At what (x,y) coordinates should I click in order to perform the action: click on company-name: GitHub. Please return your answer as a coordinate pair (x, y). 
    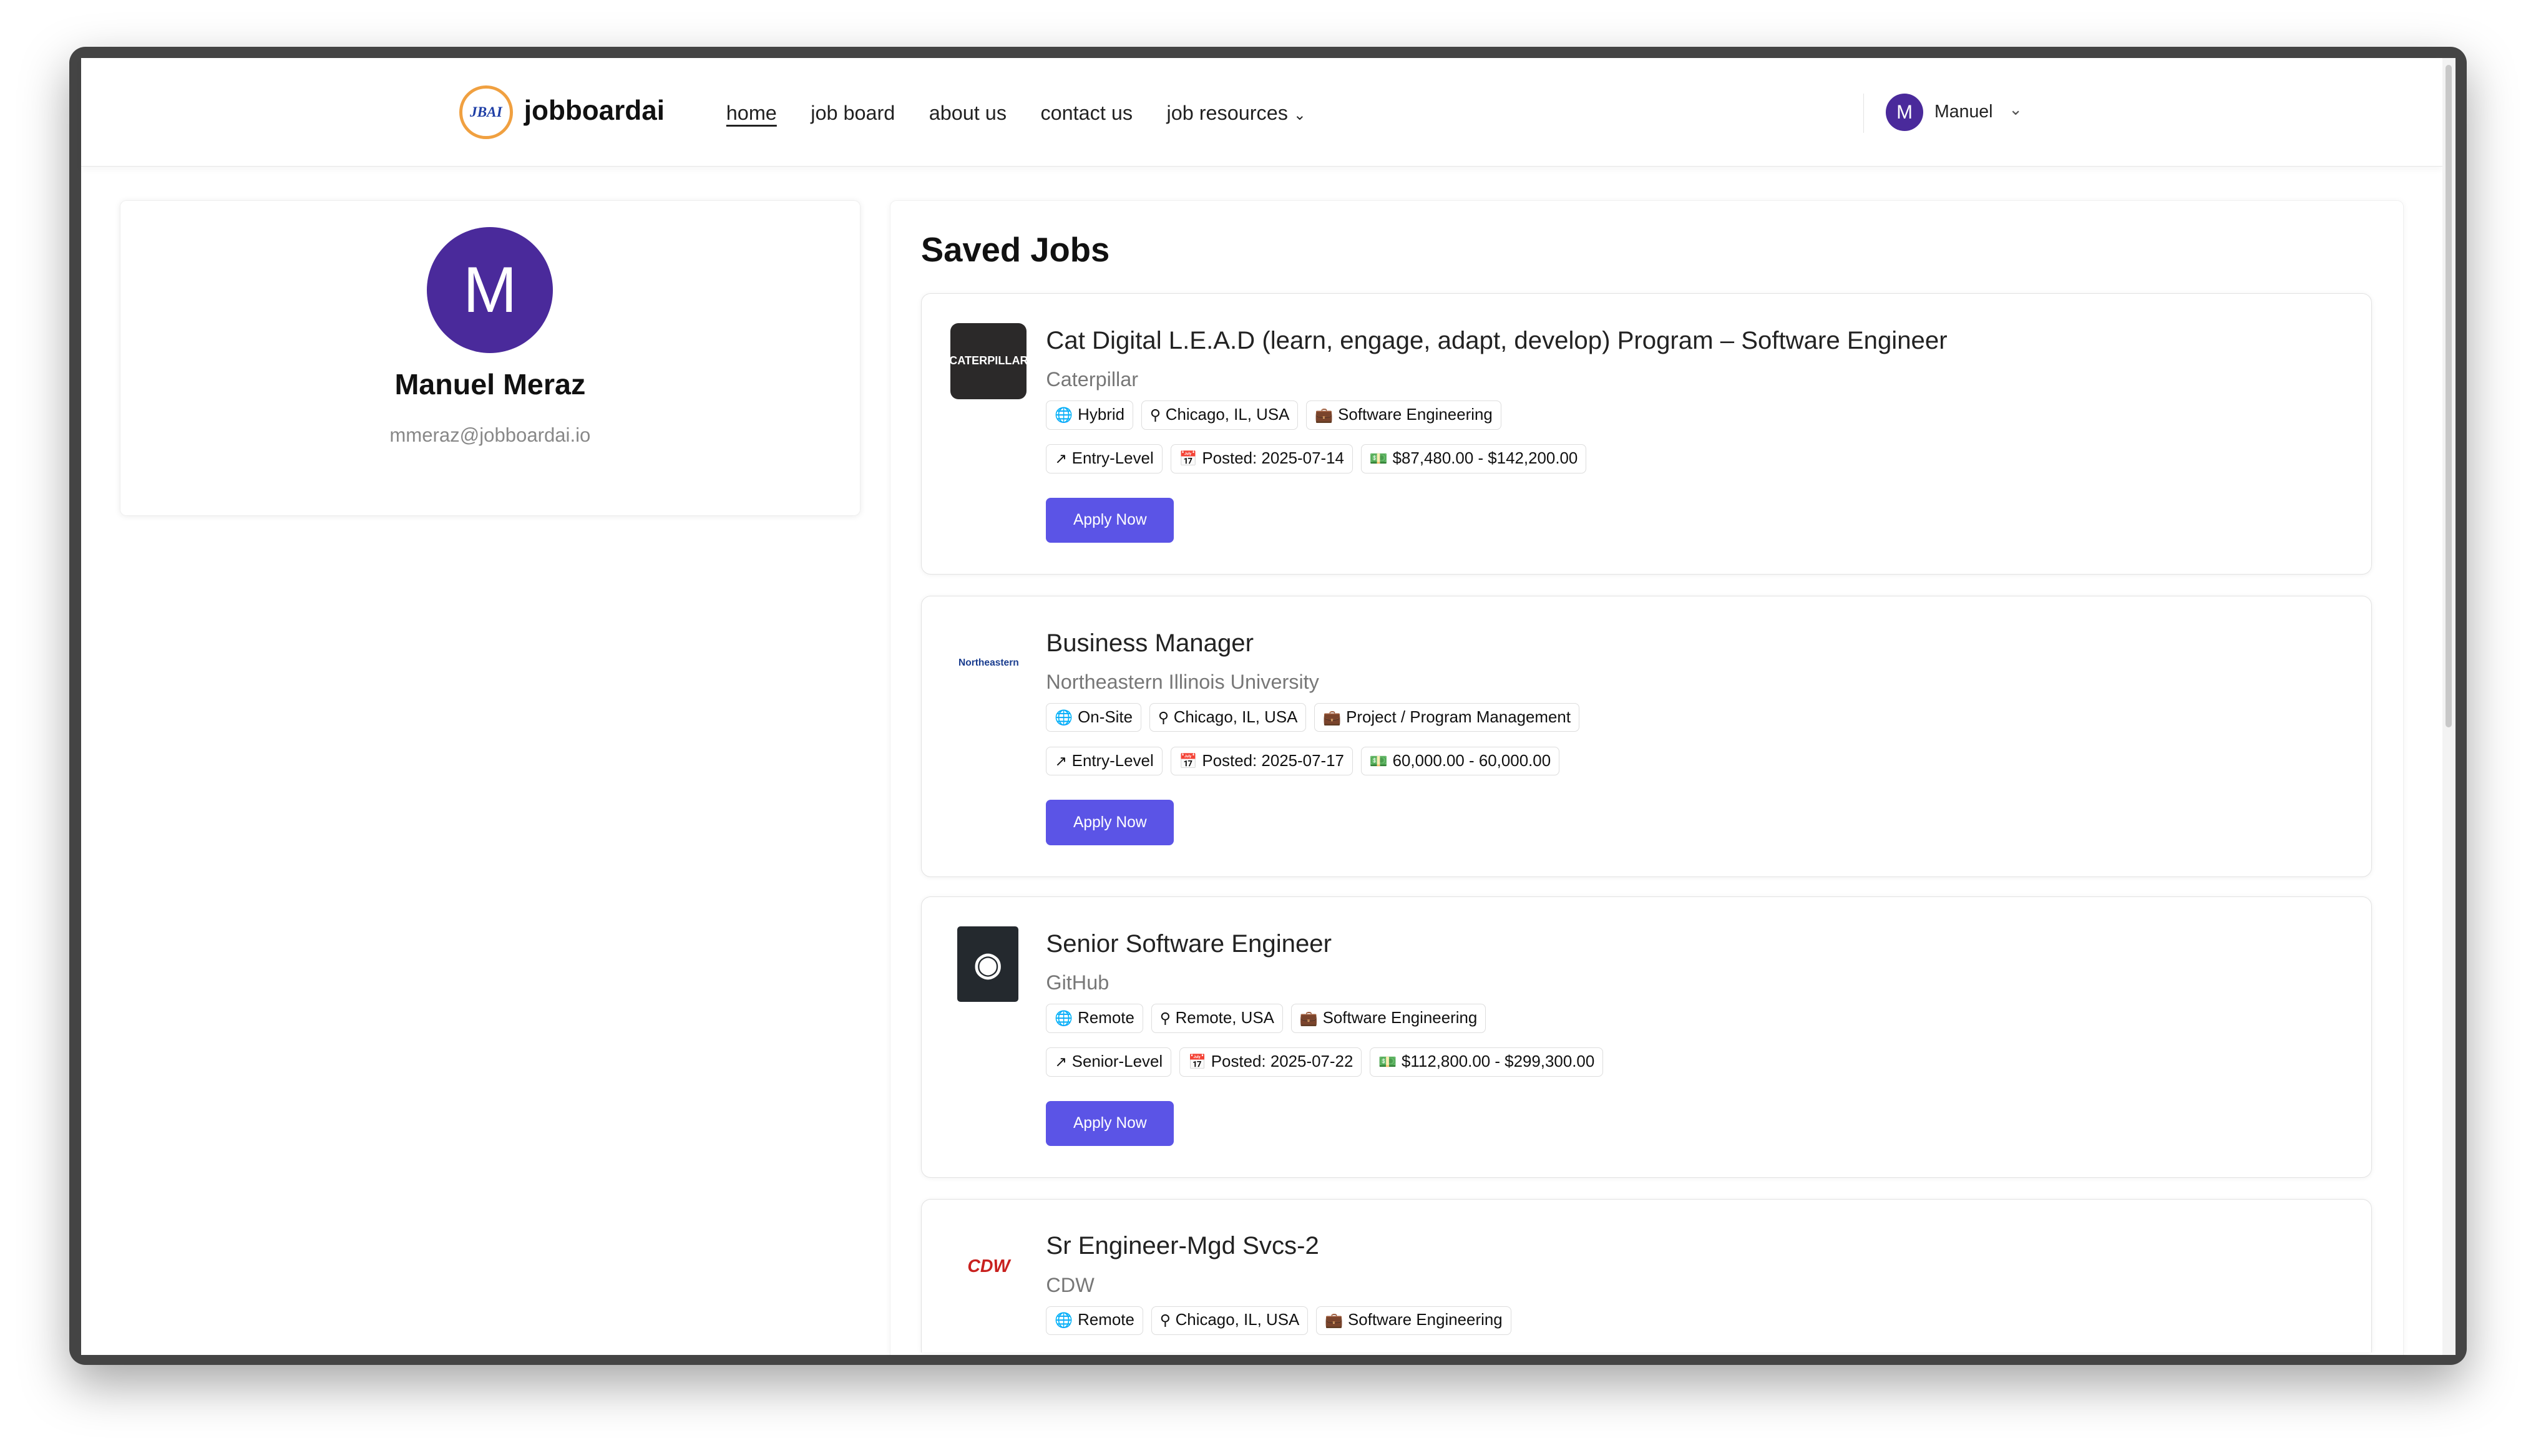
    Looking at the image, I should click on (1078, 982).